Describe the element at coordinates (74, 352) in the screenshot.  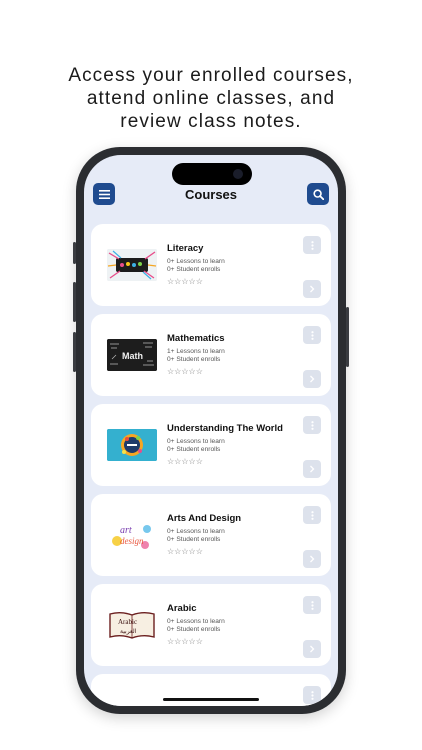
I see `volume-down-button` at that location.